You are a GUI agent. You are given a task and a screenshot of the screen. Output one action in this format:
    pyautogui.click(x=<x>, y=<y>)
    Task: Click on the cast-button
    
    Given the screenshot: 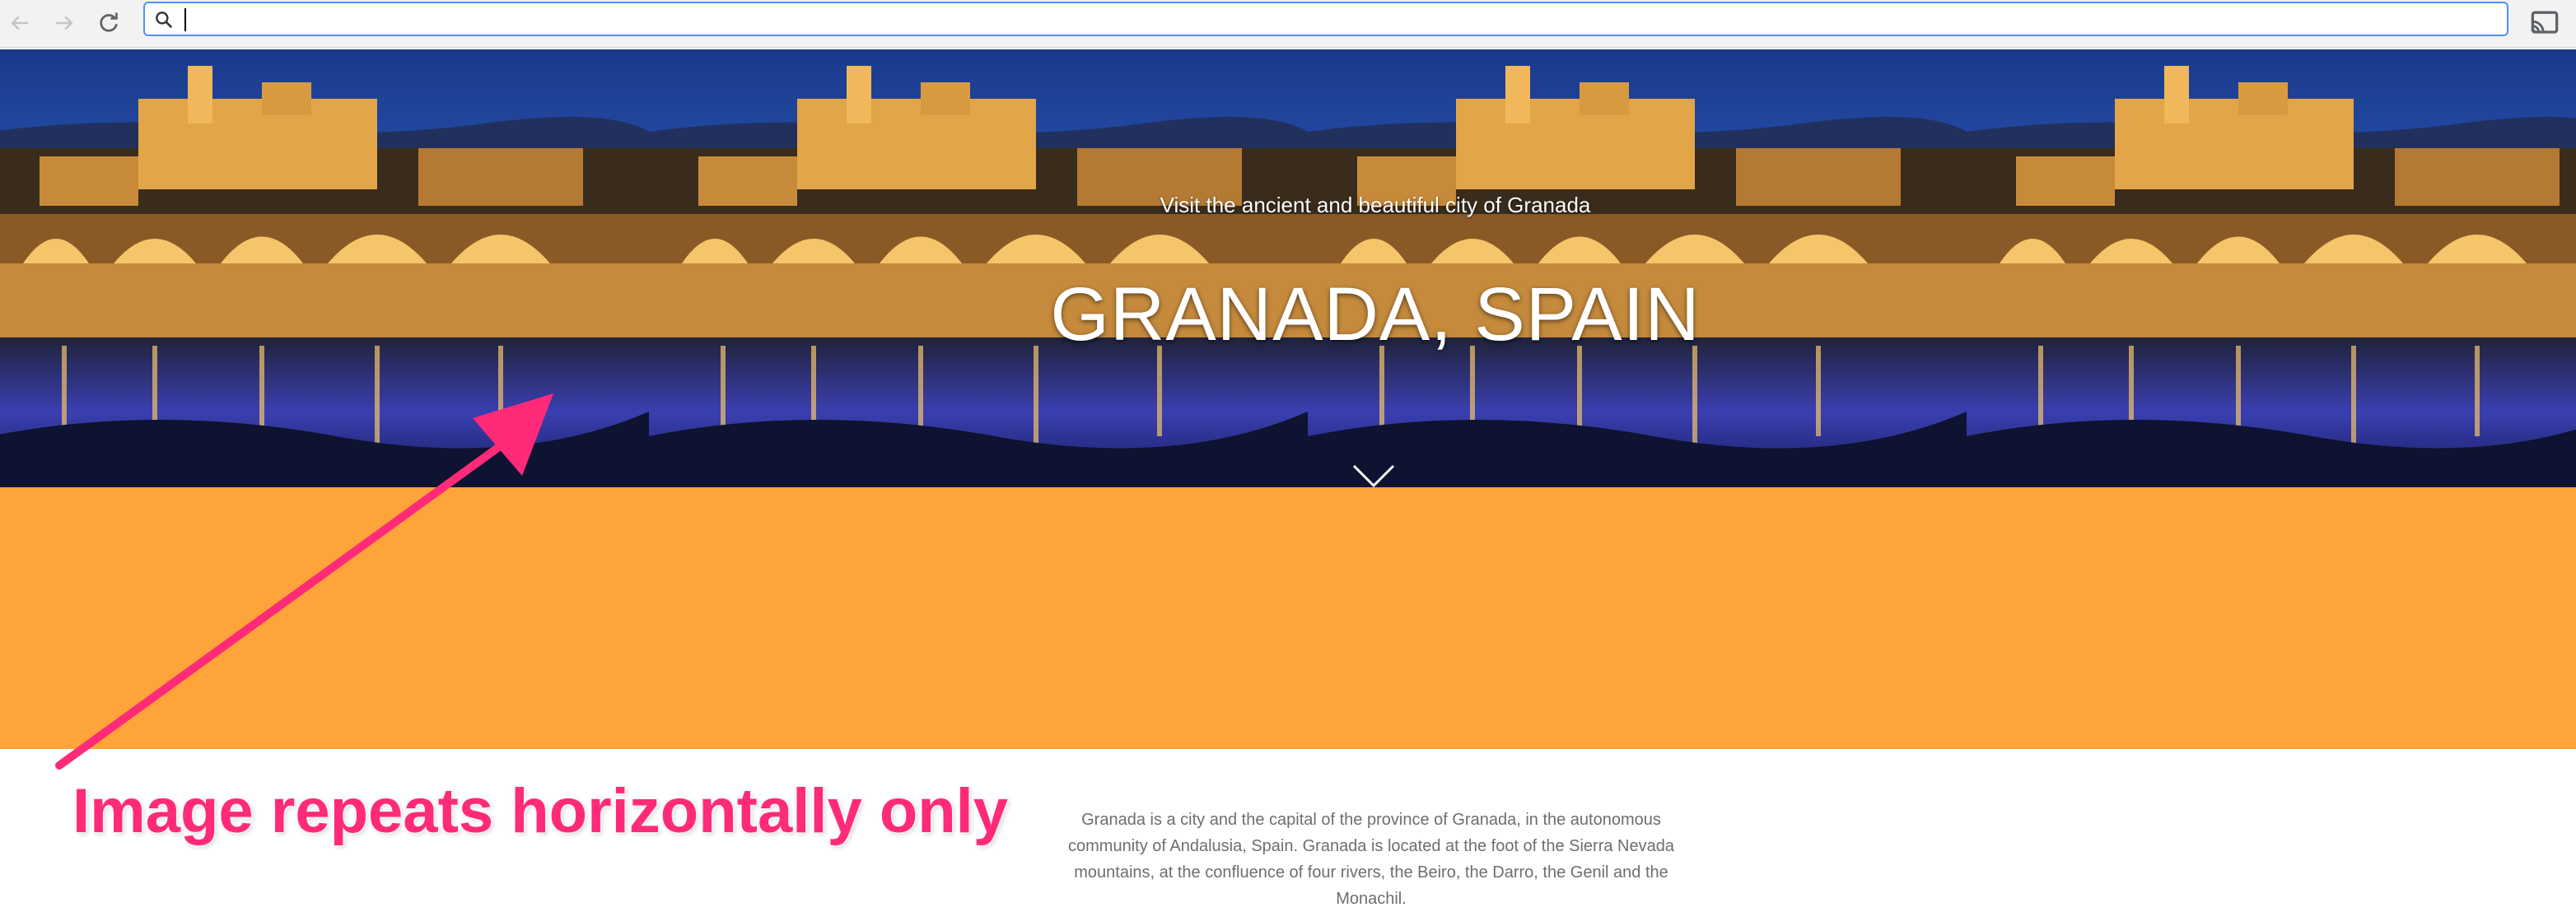 What is the action you would take?
    pyautogui.click(x=2545, y=23)
    